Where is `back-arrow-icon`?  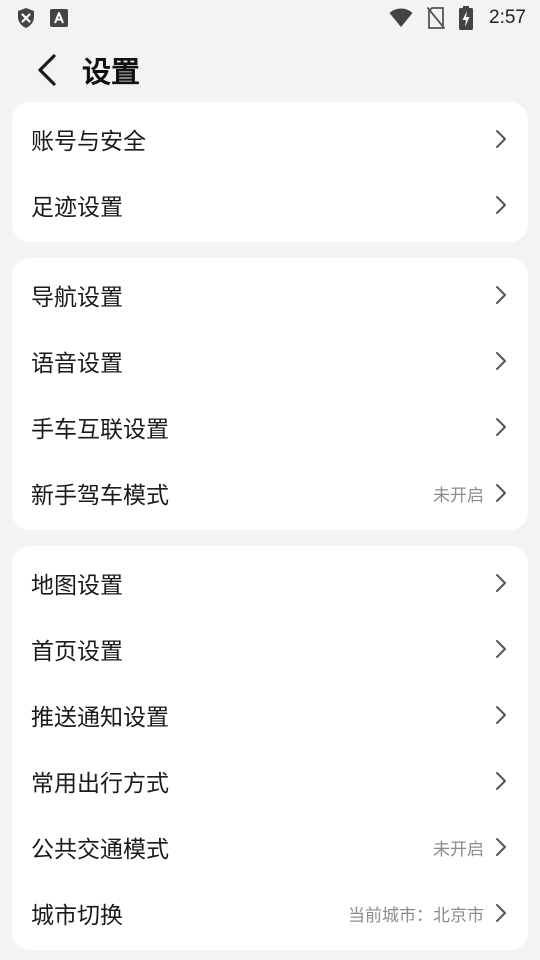
back-arrow-icon is located at coordinates (47, 70).